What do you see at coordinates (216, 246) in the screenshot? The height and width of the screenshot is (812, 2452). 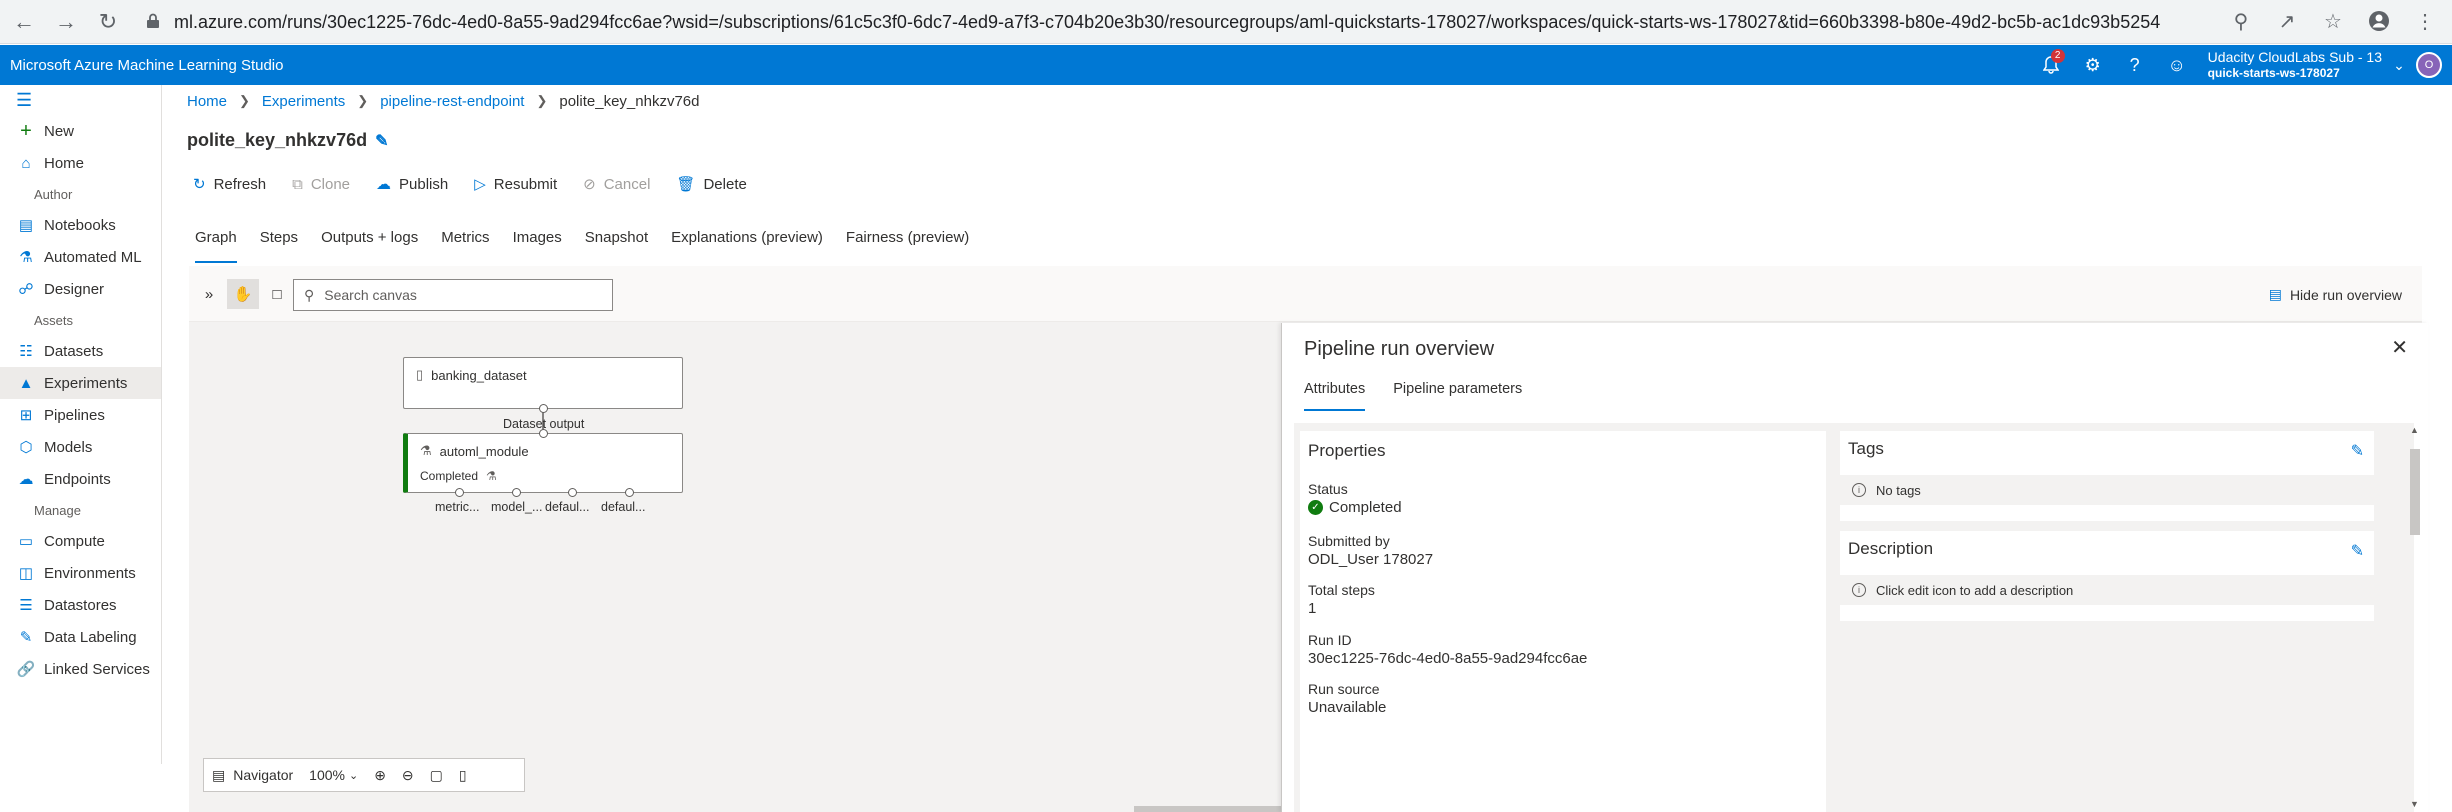 I see `tab-graph: Graph` at bounding box center [216, 246].